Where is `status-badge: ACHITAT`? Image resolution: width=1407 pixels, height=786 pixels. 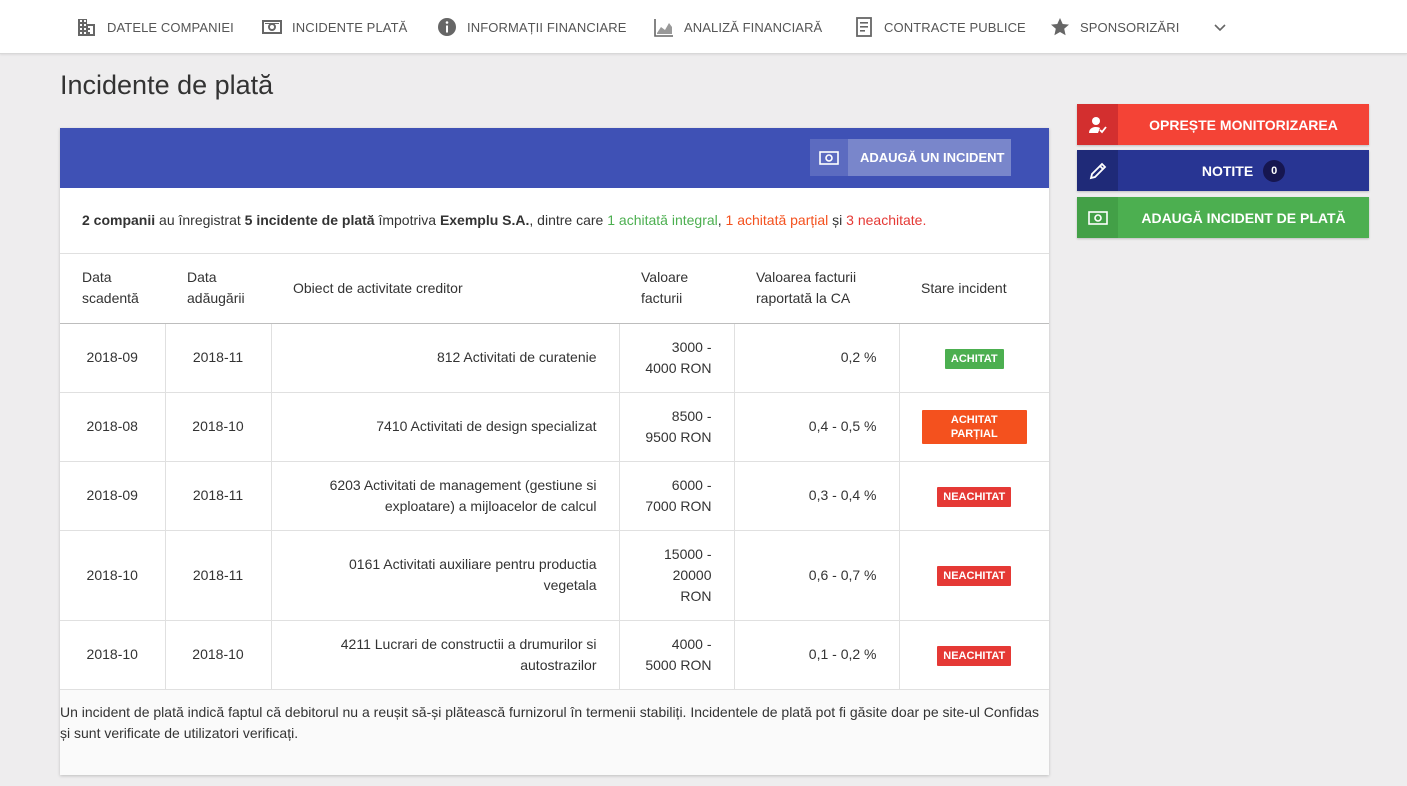 status-badge: ACHITAT is located at coordinates (974, 358).